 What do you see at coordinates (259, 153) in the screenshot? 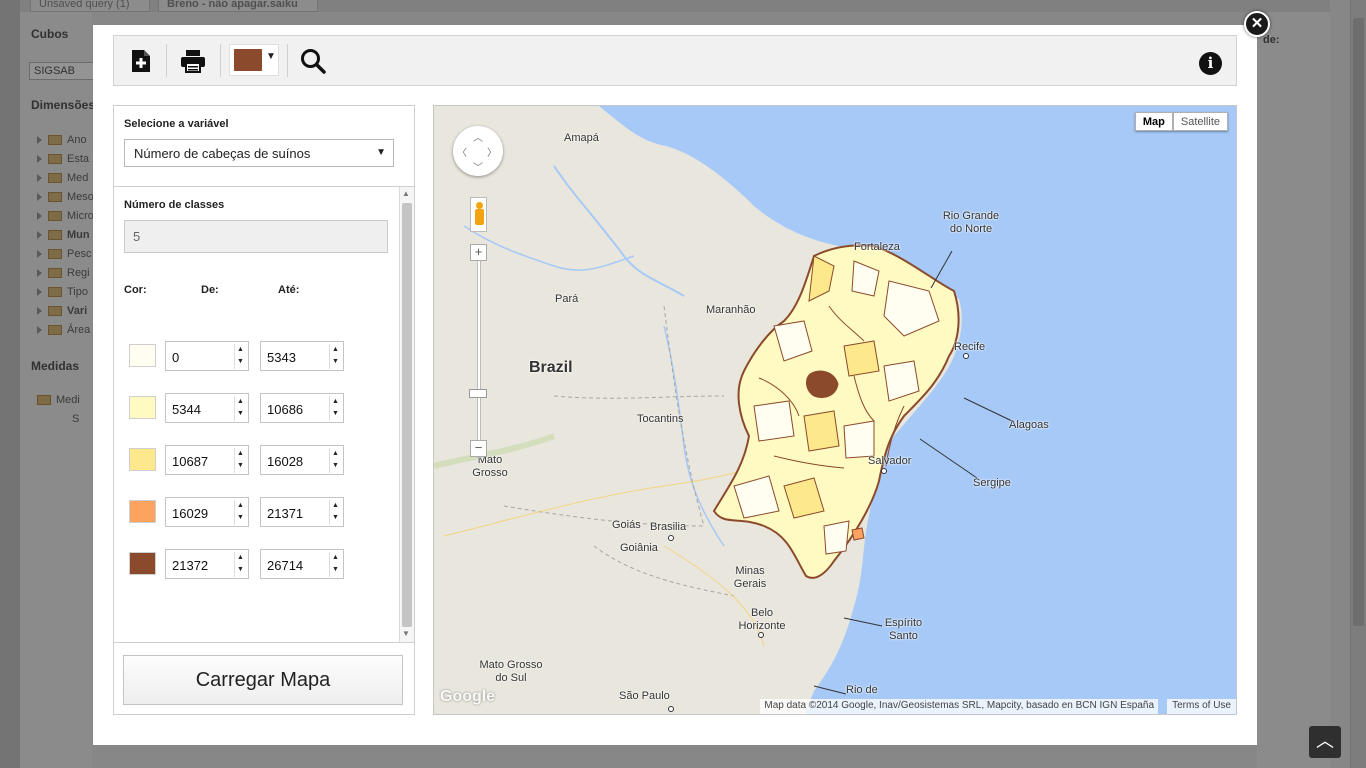
I see `variable-select: Número de cabeças de suínos ▼` at bounding box center [259, 153].